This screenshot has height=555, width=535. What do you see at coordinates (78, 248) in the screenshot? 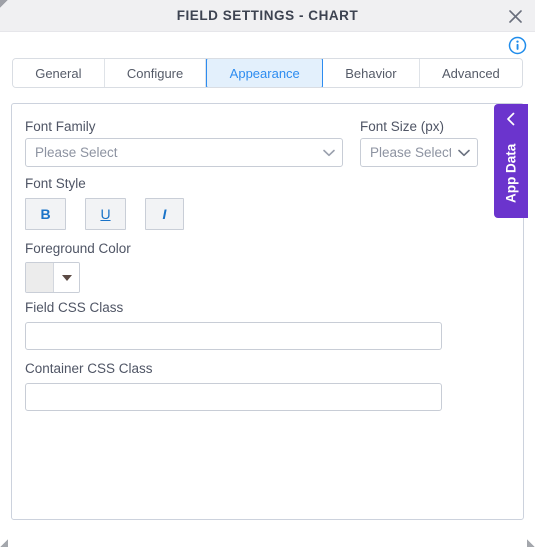
I see `foreground-color-label: Foreground Color` at bounding box center [78, 248].